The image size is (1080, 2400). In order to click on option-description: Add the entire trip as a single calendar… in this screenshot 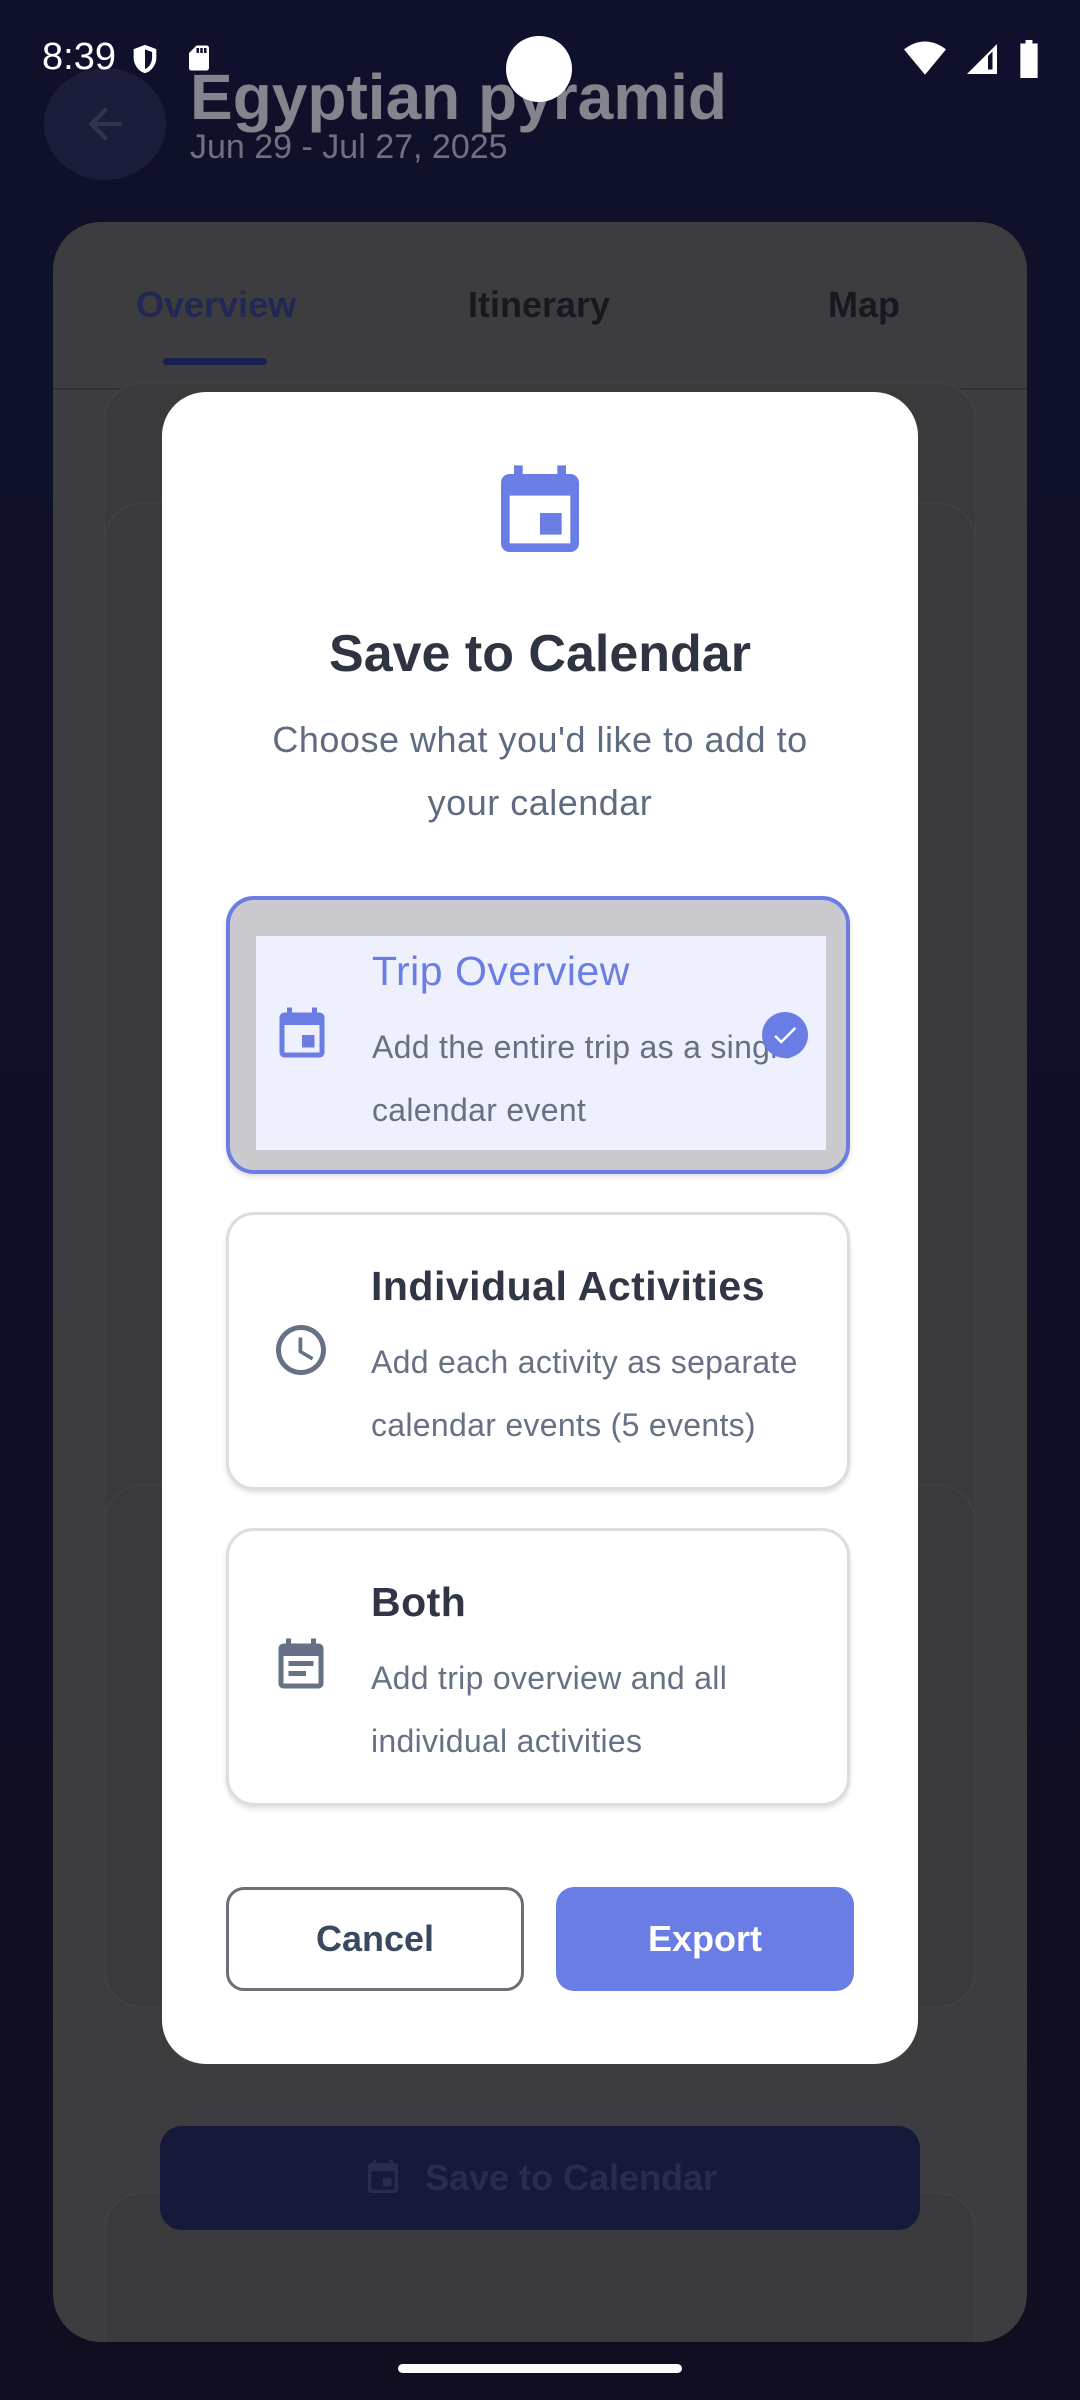, I will do `click(584, 1078)`.